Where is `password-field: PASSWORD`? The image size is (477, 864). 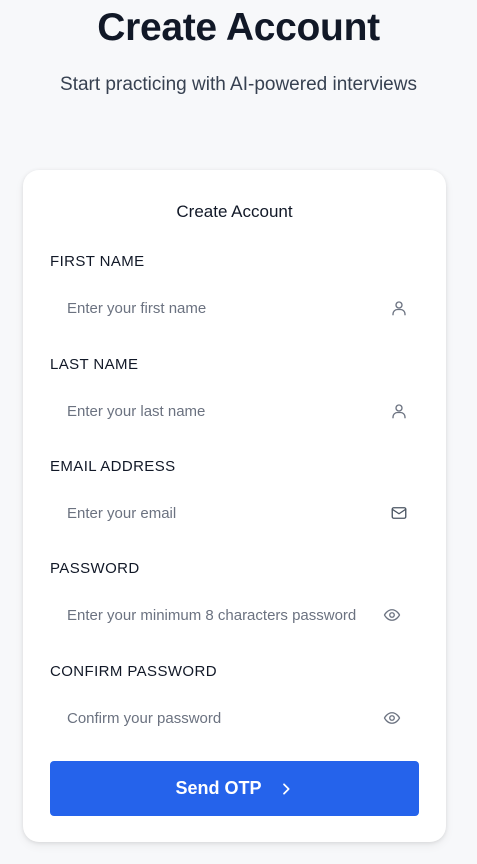 password-field: PASSWORD is located at coordinates (234, 598).